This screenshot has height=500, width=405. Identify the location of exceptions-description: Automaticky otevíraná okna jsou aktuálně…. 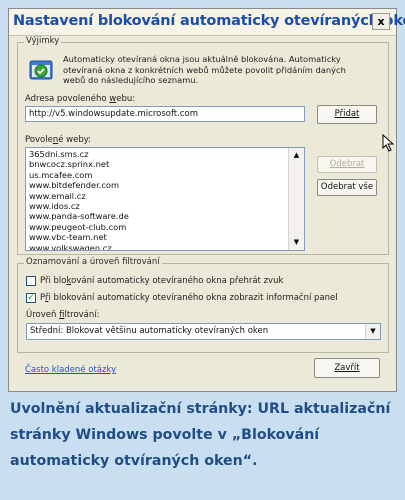
(204, 69).